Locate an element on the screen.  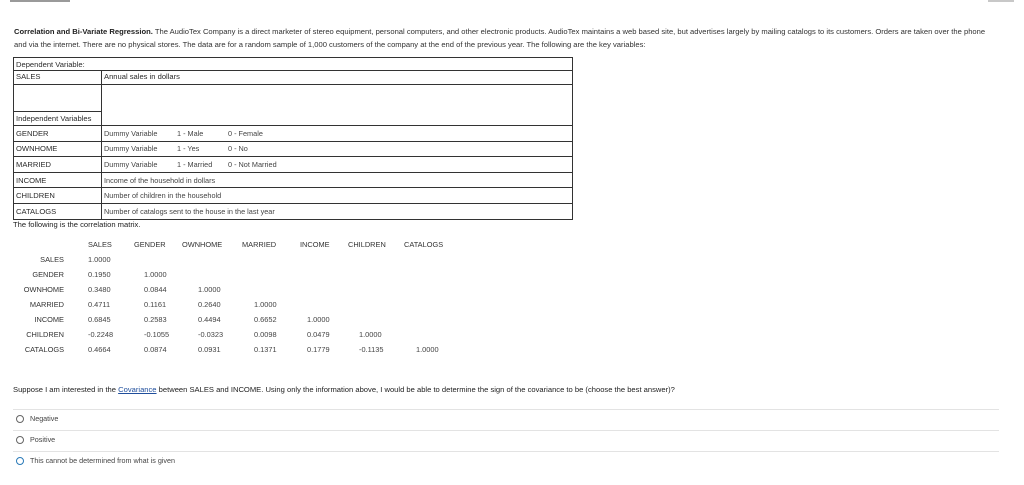
variable-row-ownhome: OWNHOME Dummy Variable 1 - Yes 0 - No is located at coordinates (293, 149).